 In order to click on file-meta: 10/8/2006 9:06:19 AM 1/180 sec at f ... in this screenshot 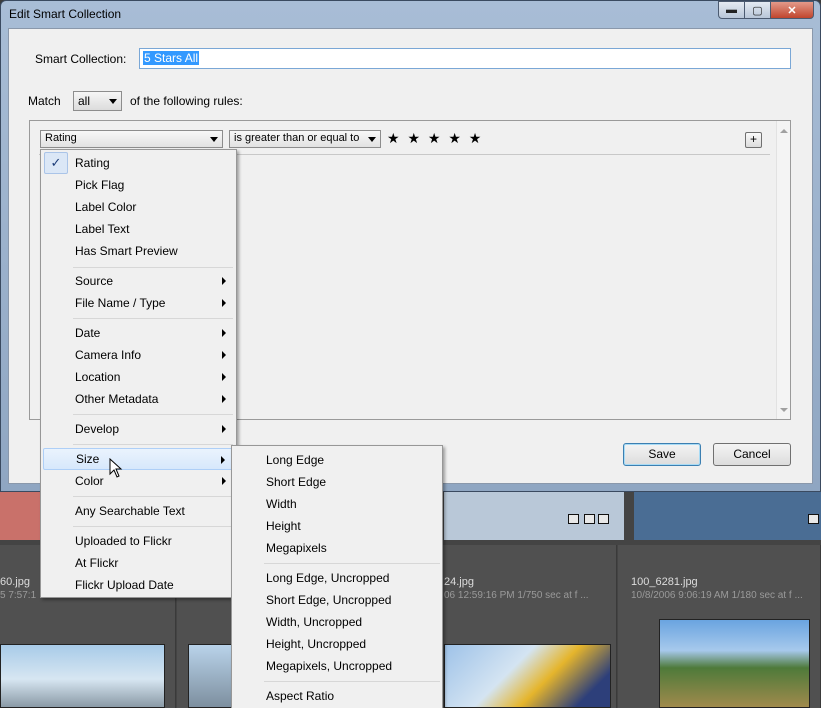, I will do `click(717, 595)`.